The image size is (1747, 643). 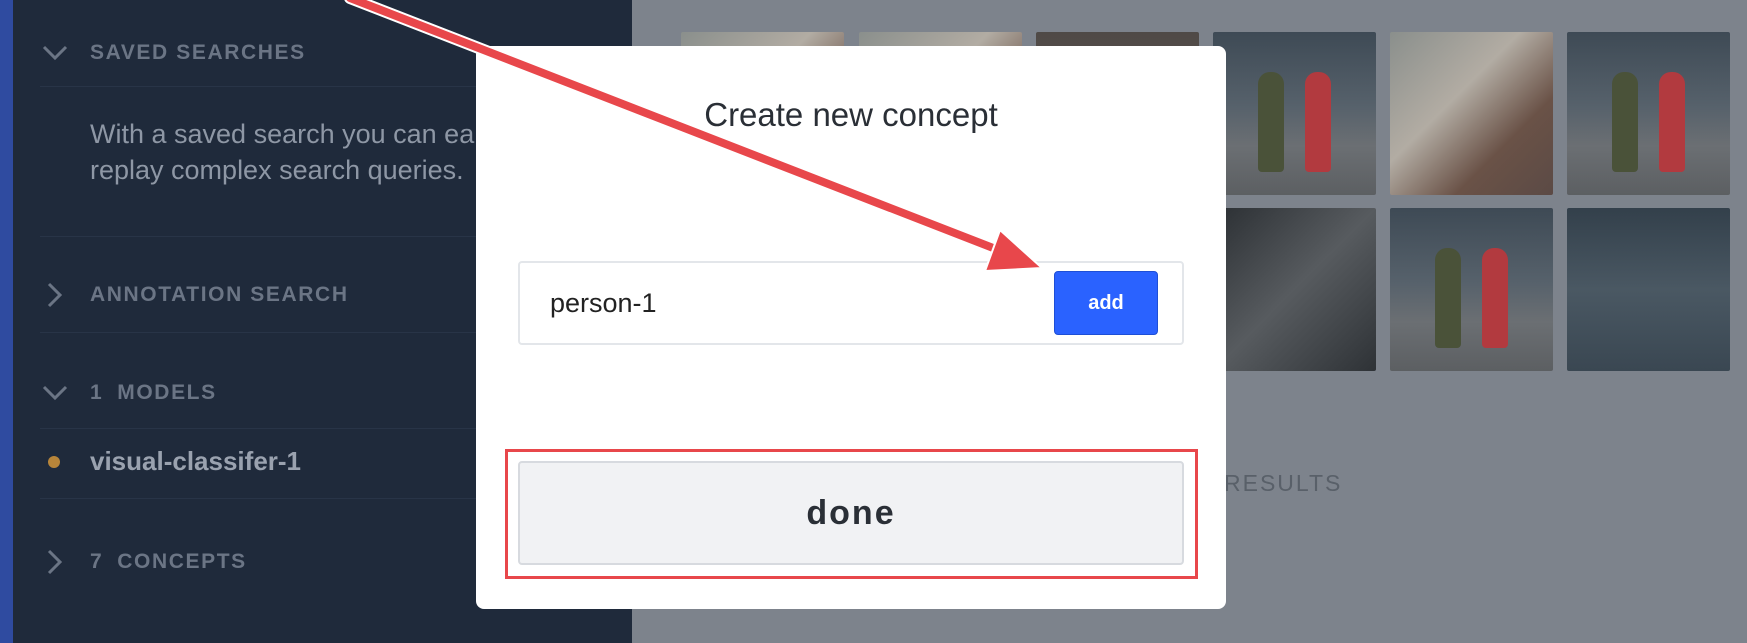 I want to click on status-dot-icon, so click(x=54, y=461).